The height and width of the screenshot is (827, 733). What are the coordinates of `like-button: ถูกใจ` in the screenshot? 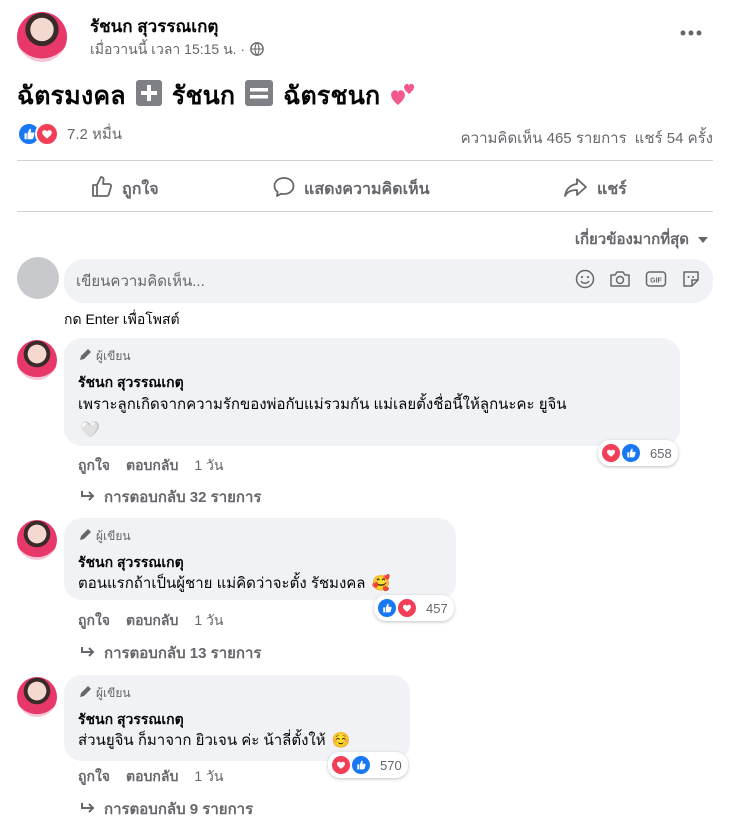 It's located at (124, 189).